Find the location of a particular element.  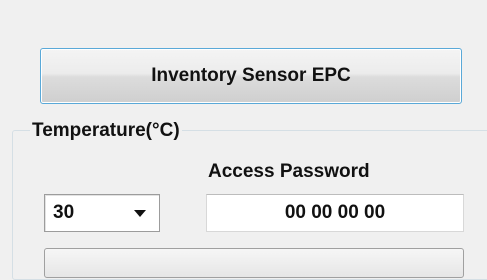

inventory-sensor-epc-label: Inventory Sensor EPC is located at coordinates (251, 75).